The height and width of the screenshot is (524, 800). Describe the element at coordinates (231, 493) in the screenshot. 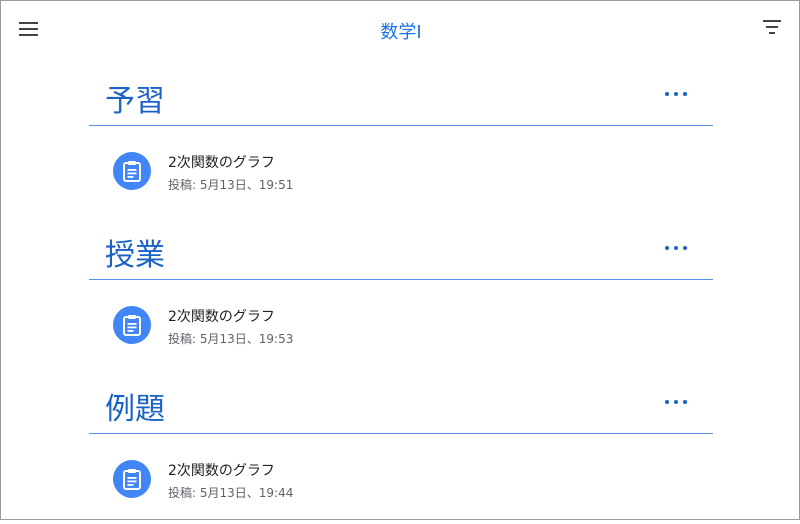

I see `item-posted-date: 投稿: 5月13日、19:44` at that location.